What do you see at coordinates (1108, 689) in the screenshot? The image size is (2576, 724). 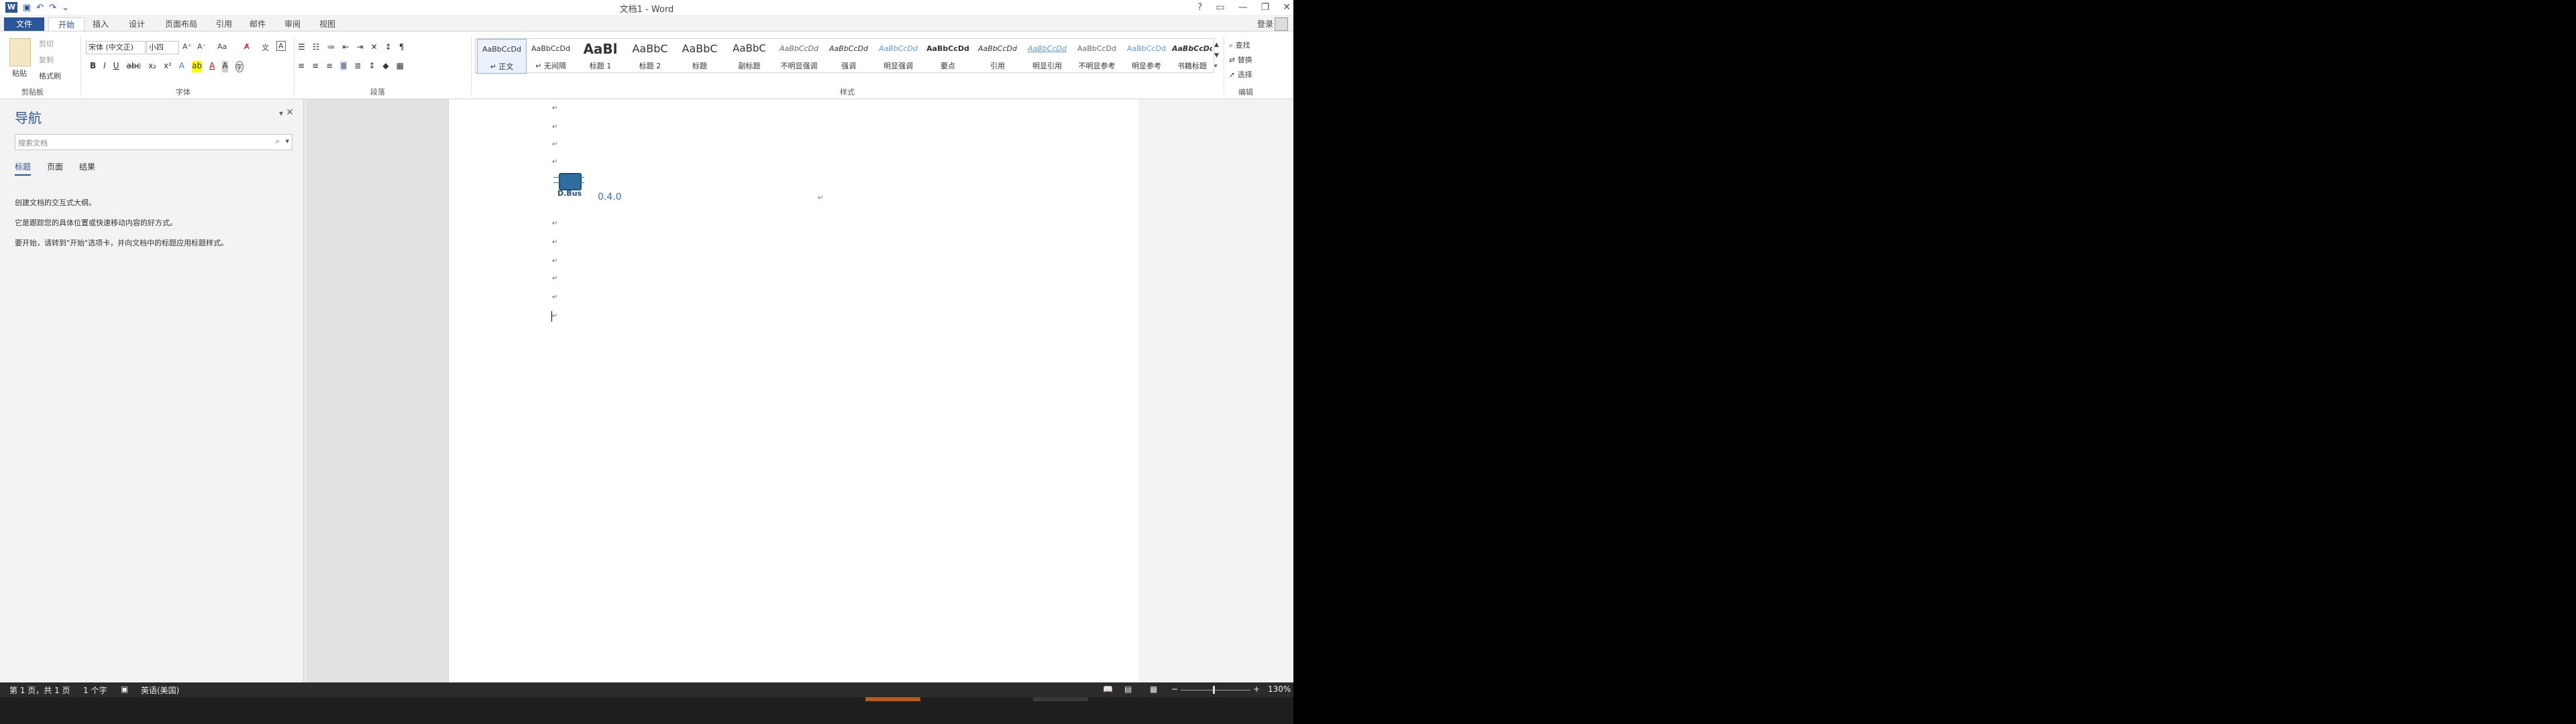 I see `read-mode-icon: 📖` at bounding box center [1108, 689].